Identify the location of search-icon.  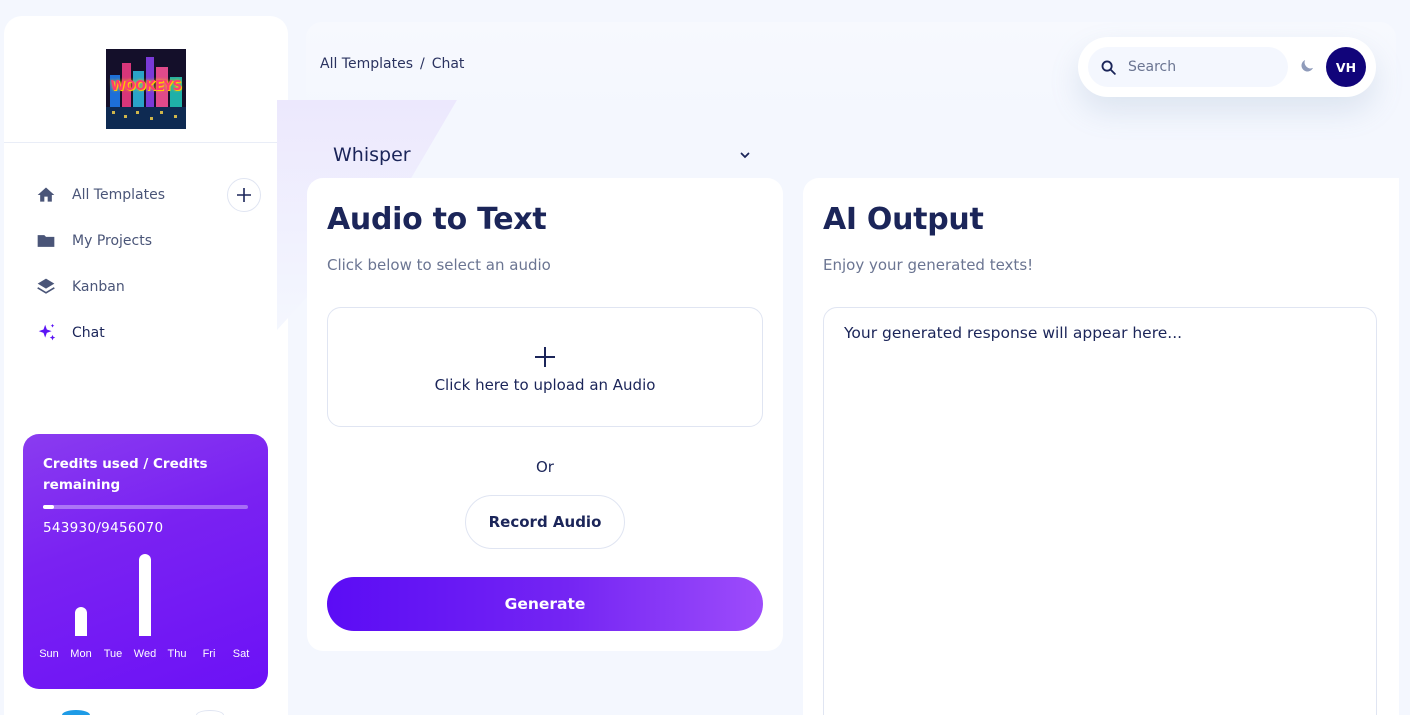
(1108, 67).